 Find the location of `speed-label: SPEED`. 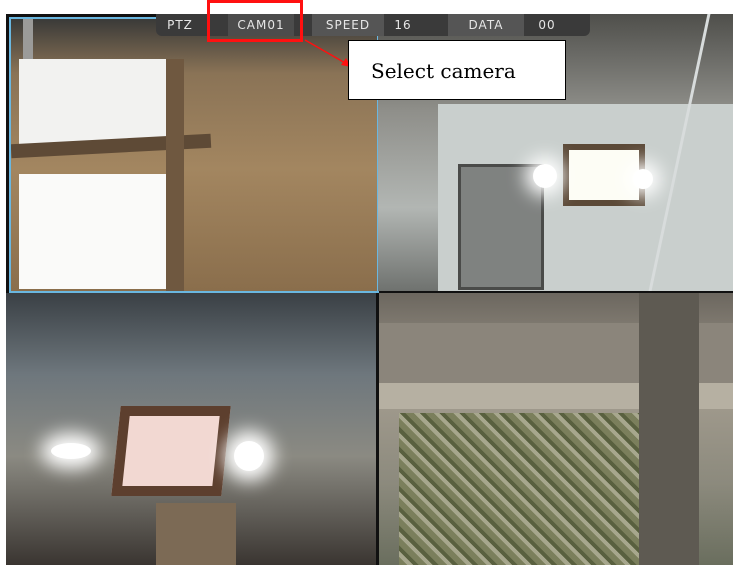

speed-label: SPEED is located at coordinates (348, 25).